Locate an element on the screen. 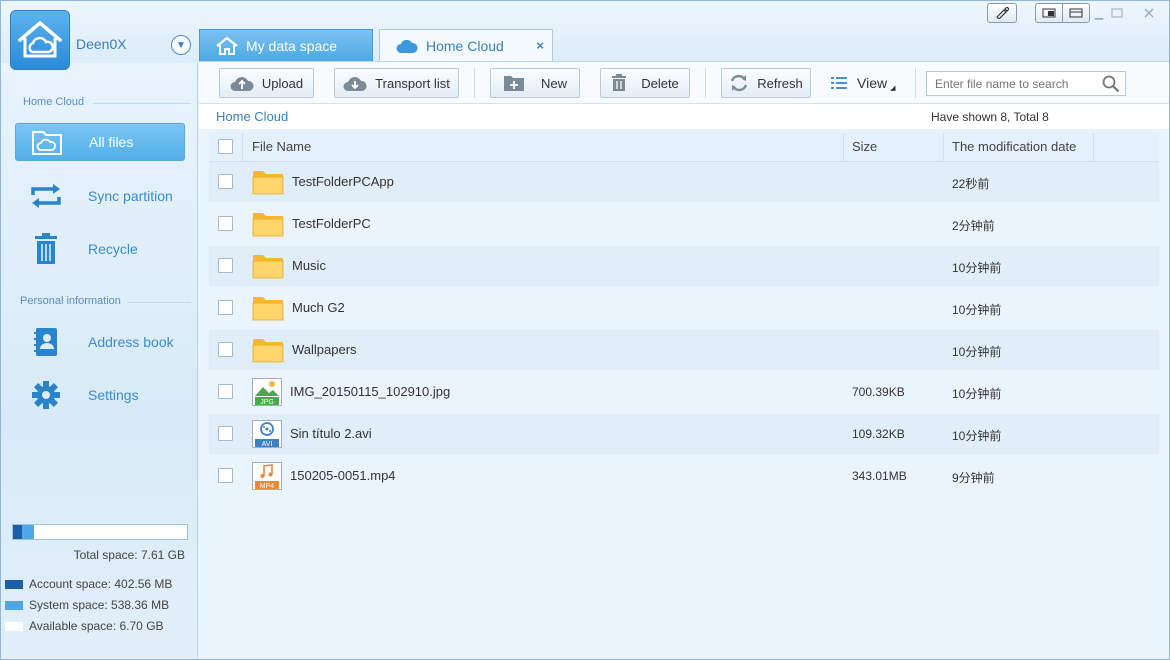 The image size is (1170, 660). table-row: Wallpapers 10分钟前 is located at coordinates (684, 350).